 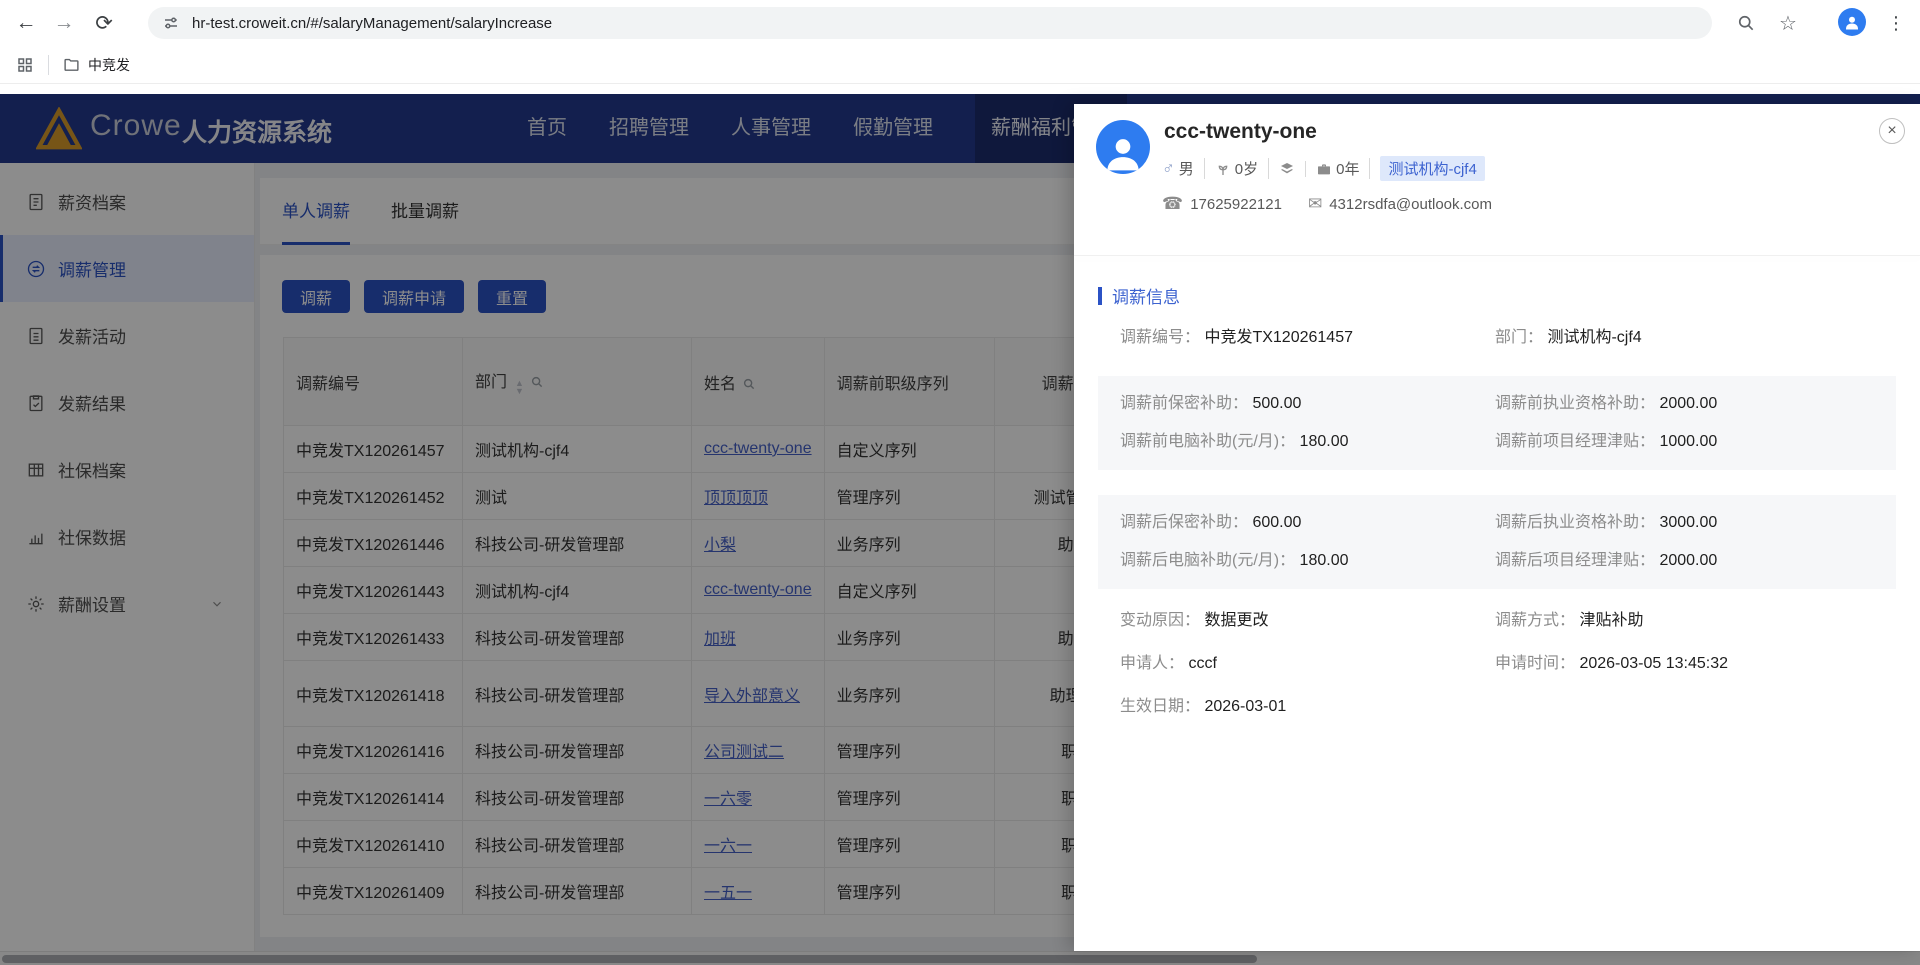 What do you see at coordinates (1146, 297) in the screenshot?
I see `section-title-text: 调薪信息` at bounding box center [1146, 297].